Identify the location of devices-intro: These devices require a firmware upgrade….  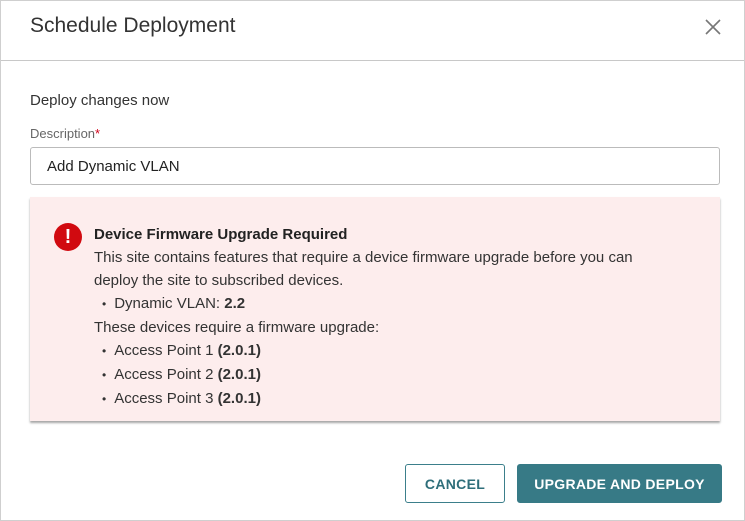
(237, 327).